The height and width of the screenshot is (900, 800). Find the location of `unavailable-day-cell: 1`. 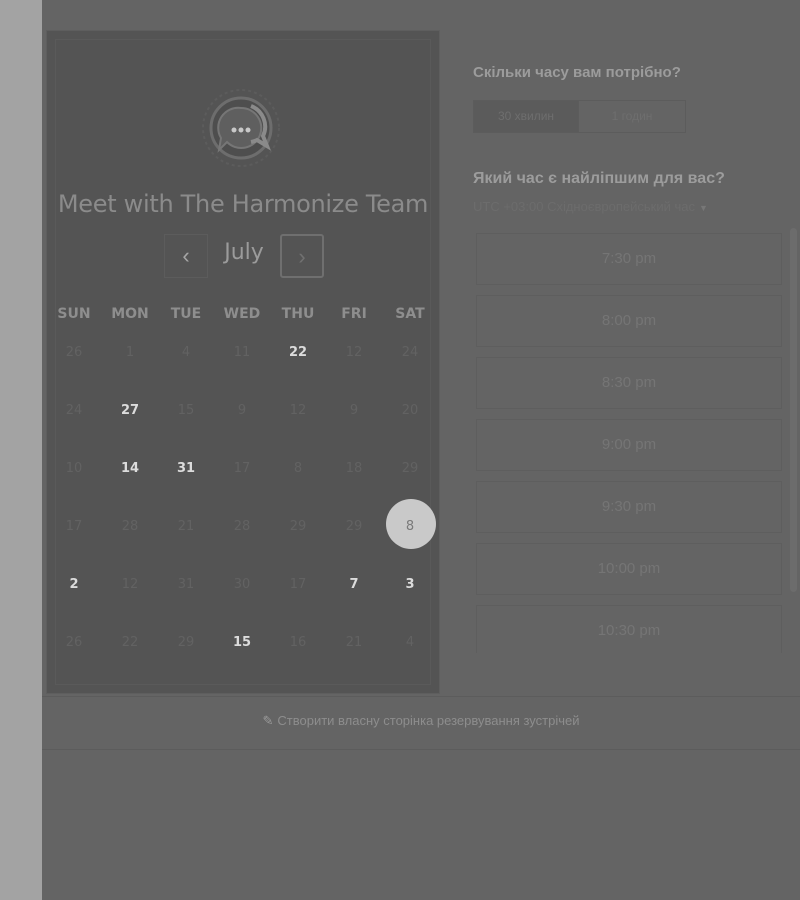

unavailable-day-cell: 1 is located at coordinates (130, 352).